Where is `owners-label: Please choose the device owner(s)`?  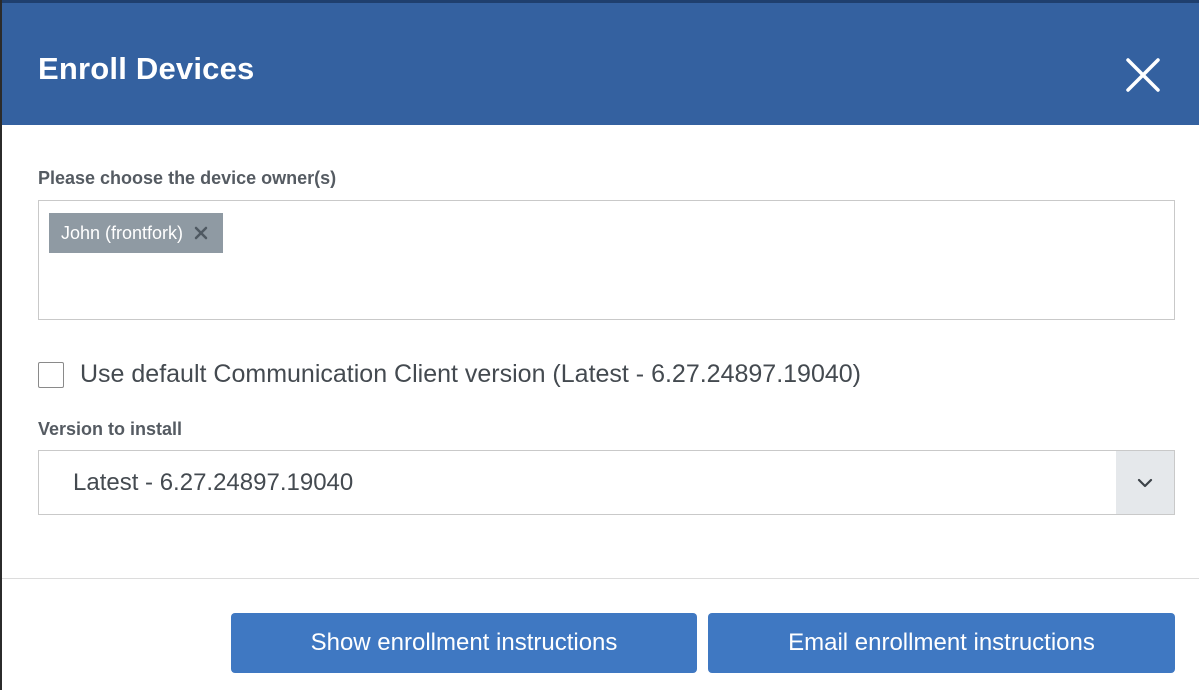 owners-label: Please choose the device owner(s) is located at coordinates (187, 178).